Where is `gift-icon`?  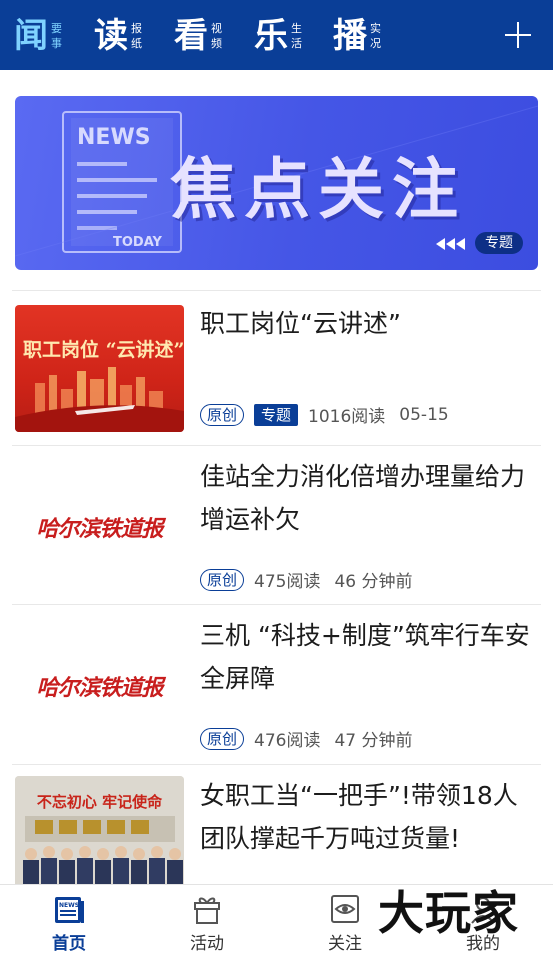
gift-icon is located at coordinates (207, 910).